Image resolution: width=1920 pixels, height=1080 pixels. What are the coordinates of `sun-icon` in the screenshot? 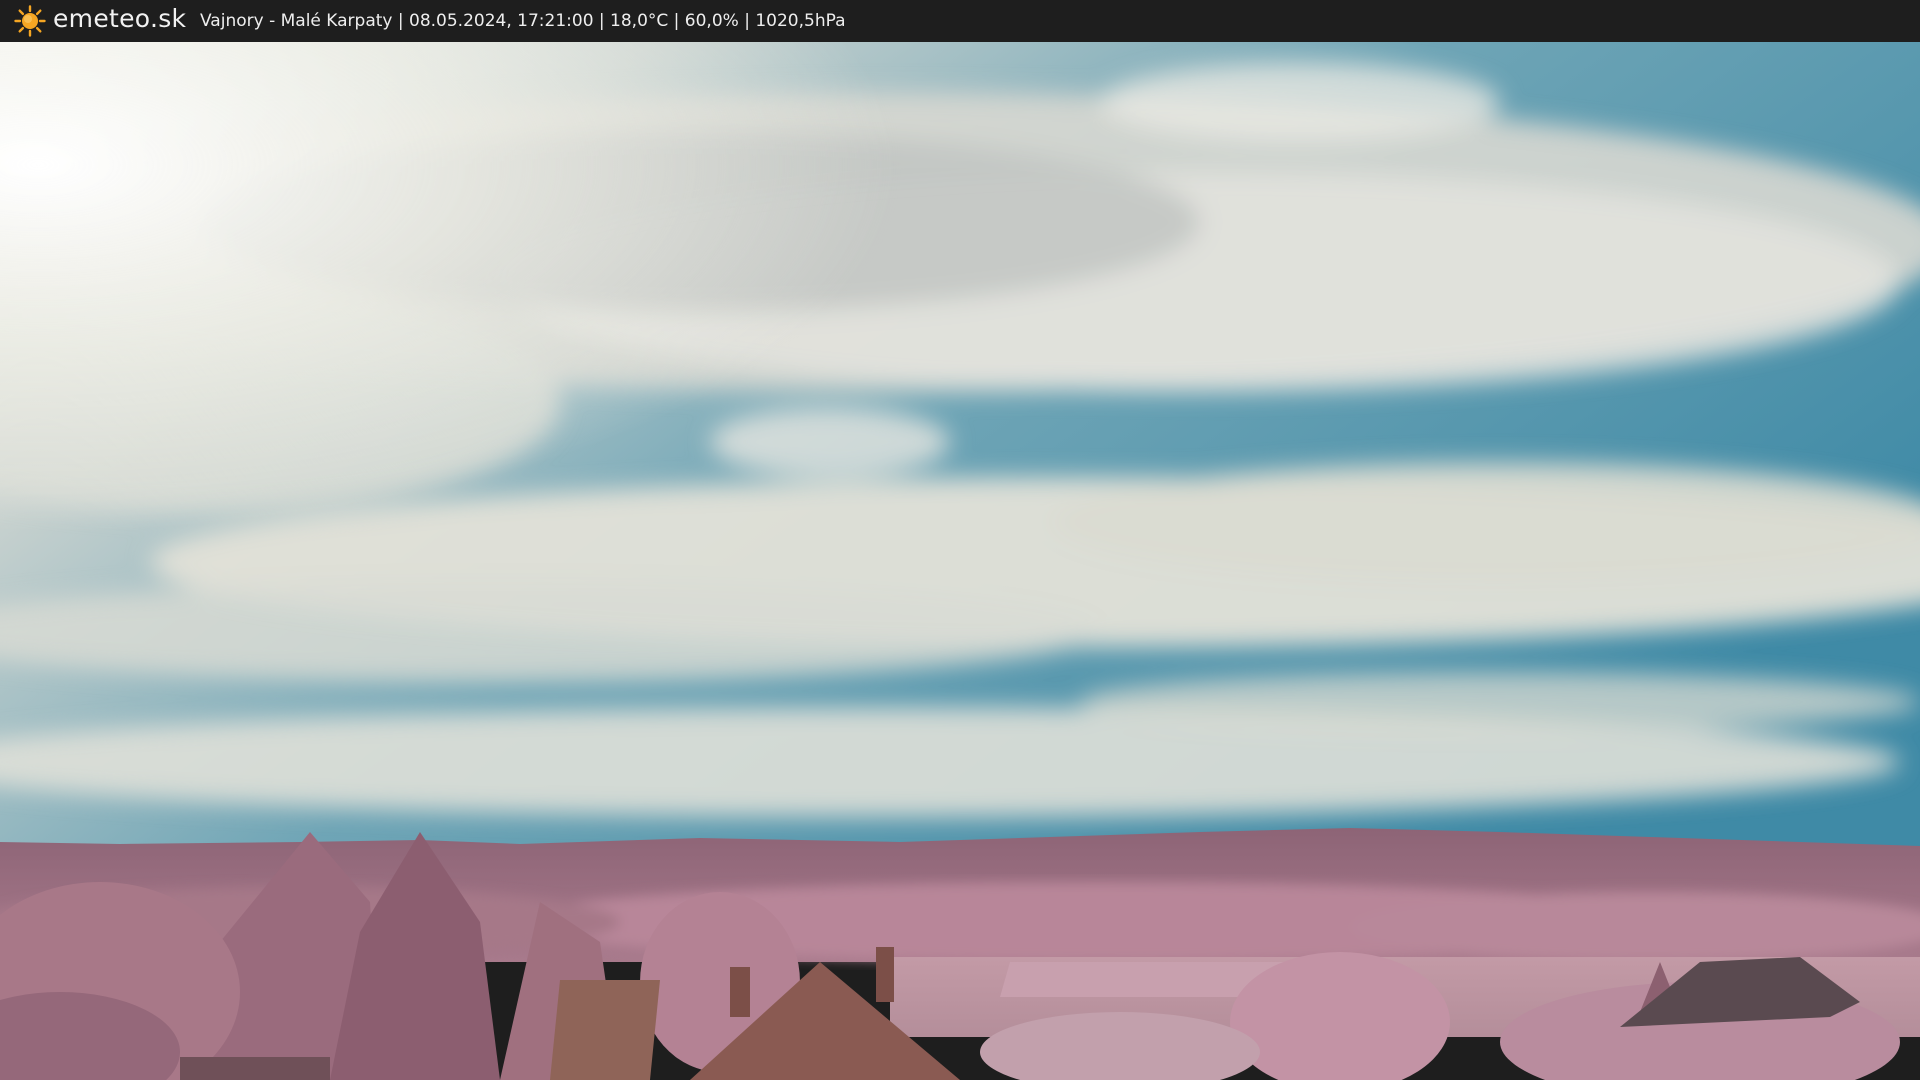 It's located at (30, 21).